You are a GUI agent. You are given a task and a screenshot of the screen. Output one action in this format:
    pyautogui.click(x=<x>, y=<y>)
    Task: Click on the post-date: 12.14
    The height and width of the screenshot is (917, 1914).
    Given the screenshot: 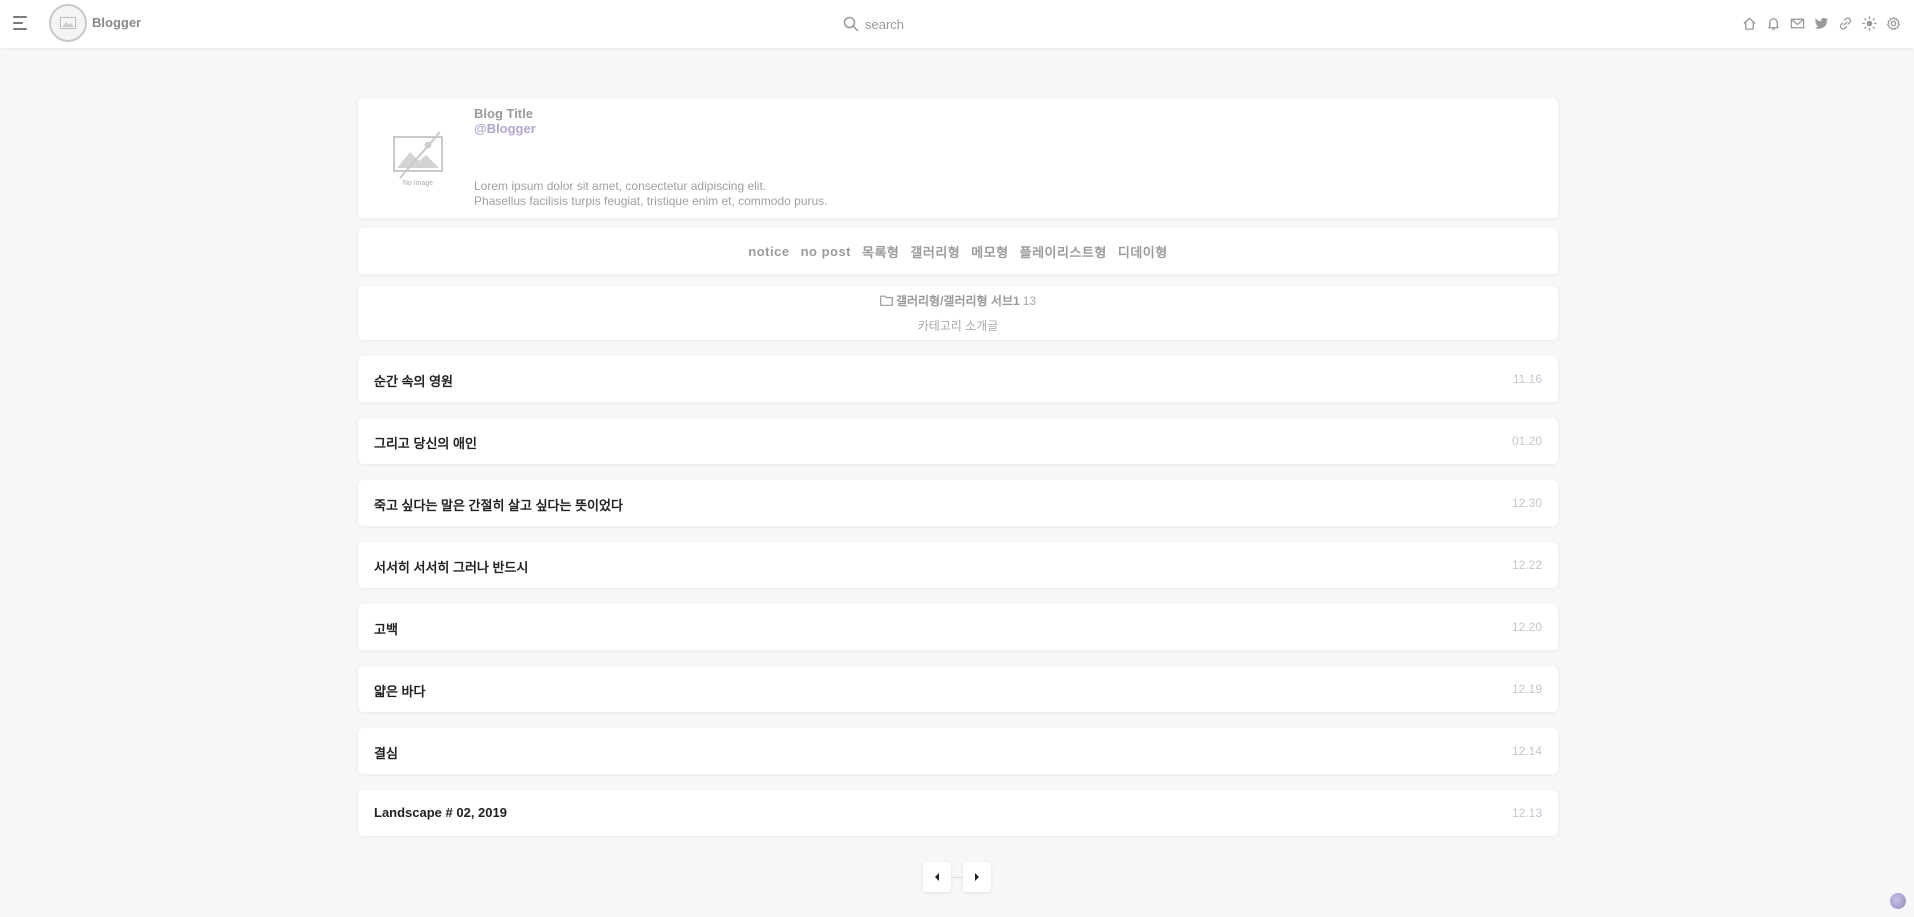 What is the action you would take?
    pyautogui.click(x=1526, y=751)
    